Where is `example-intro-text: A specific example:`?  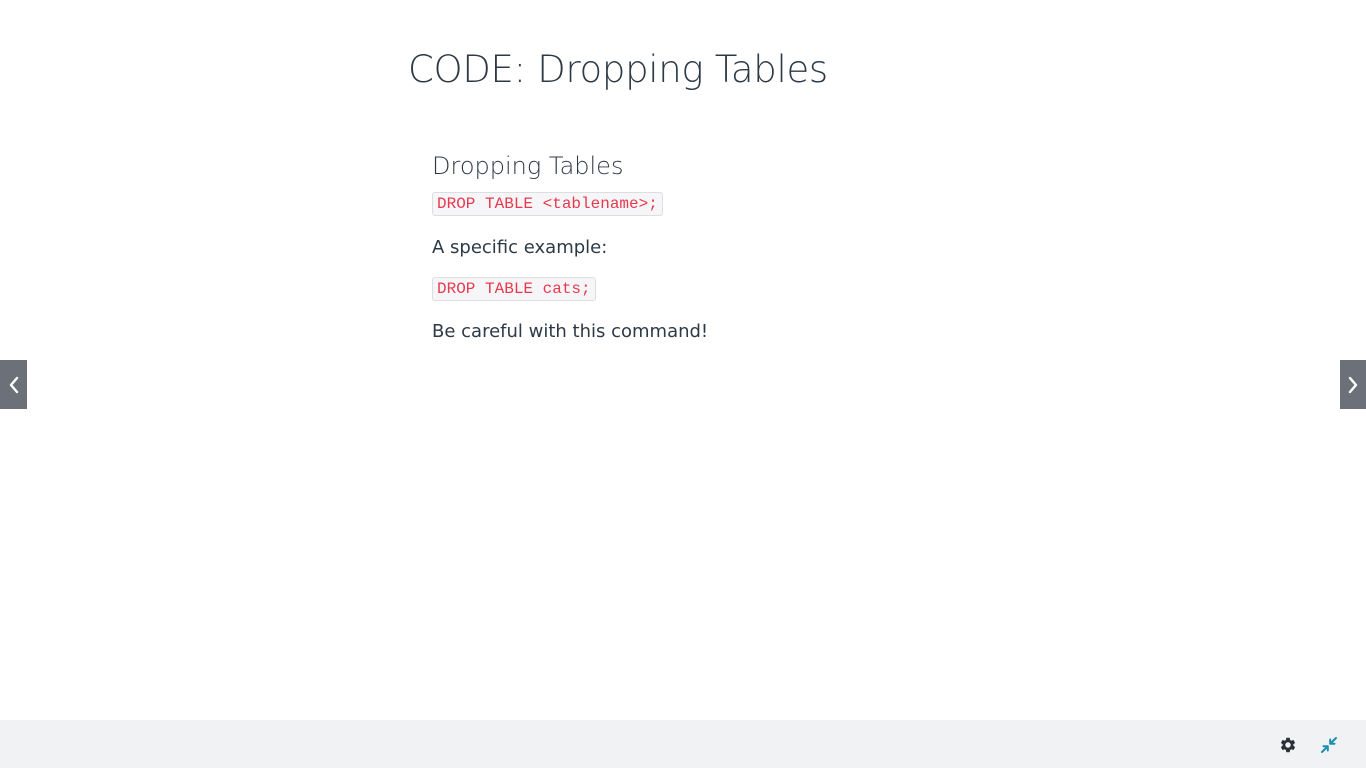 example-intro-text: A specific example: is located at coordinates (520, 247).